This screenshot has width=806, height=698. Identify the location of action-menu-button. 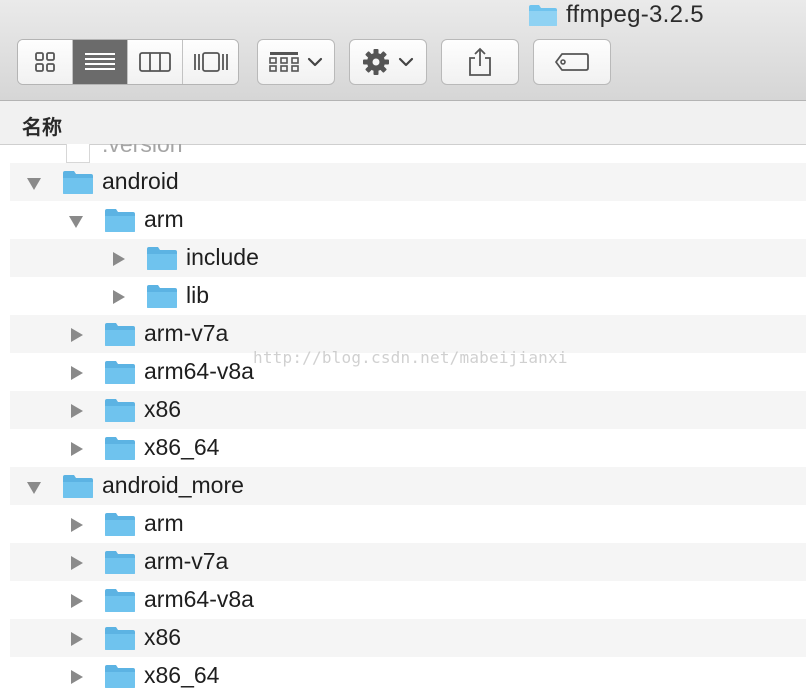
(388, 62).